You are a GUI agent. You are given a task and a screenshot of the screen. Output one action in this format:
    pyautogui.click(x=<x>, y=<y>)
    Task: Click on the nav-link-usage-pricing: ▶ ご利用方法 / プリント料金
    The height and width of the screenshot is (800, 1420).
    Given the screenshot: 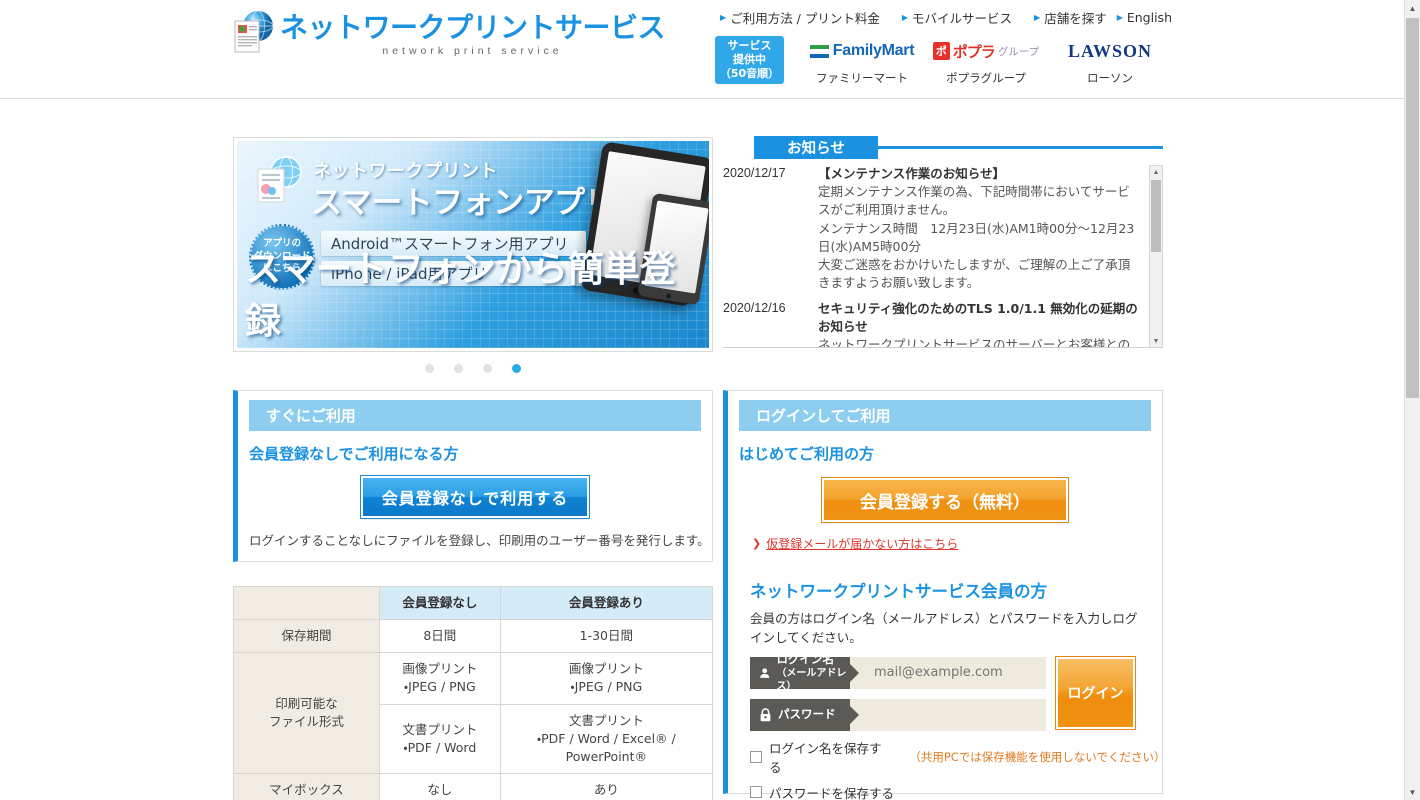 What is the action you would take?
    pyautogui.click(x=800, y=17)
    